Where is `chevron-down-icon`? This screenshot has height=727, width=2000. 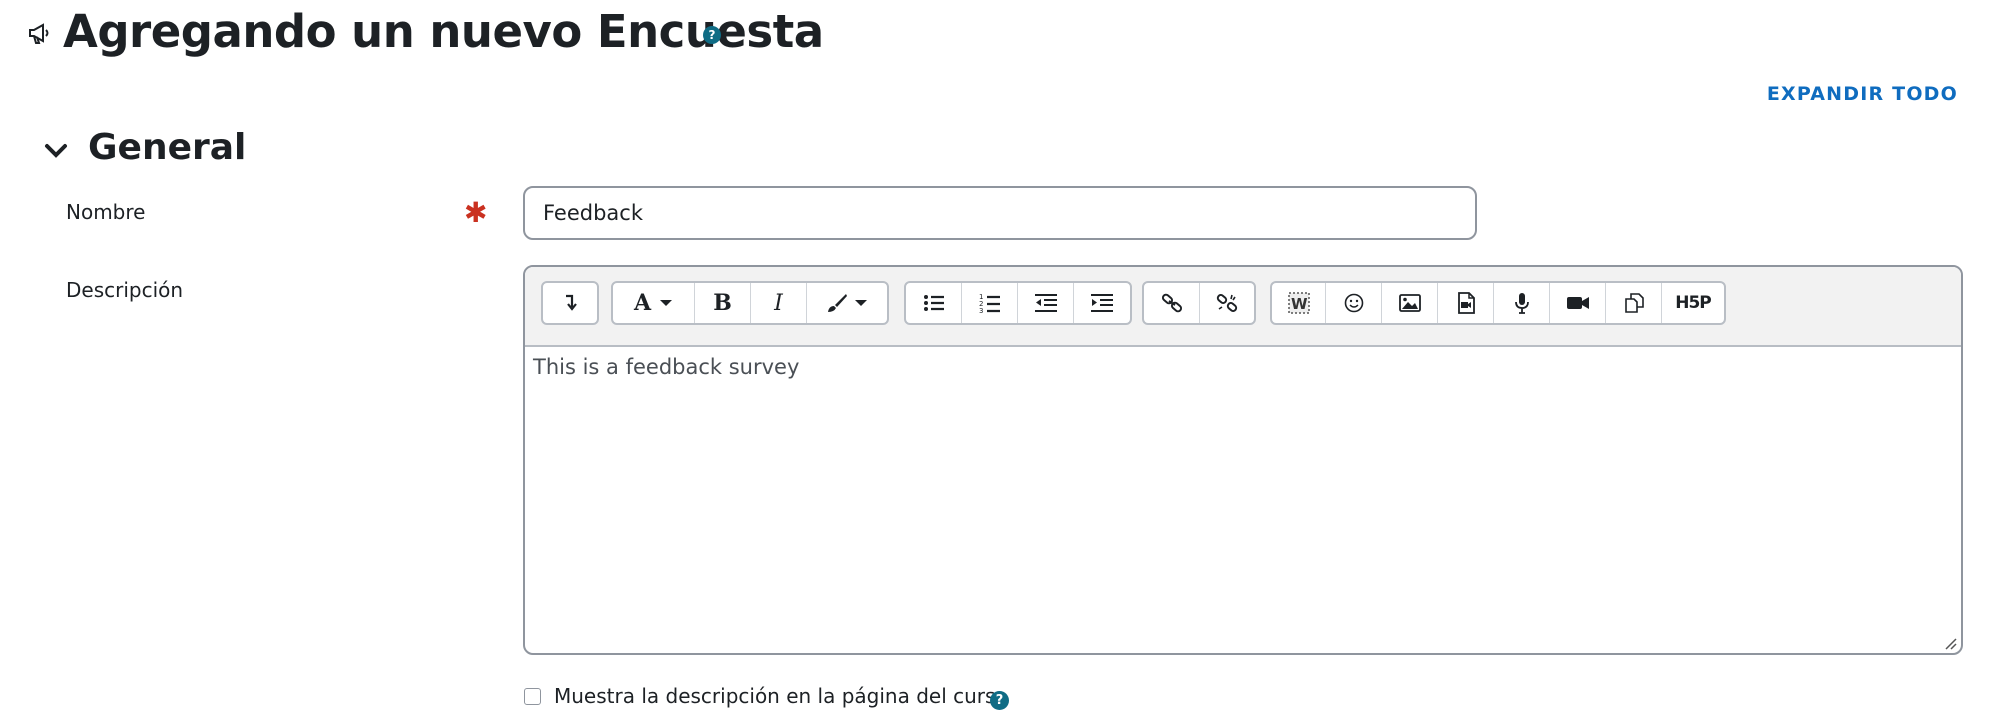
chevron-down-icon is located at coordinates (56, 151).